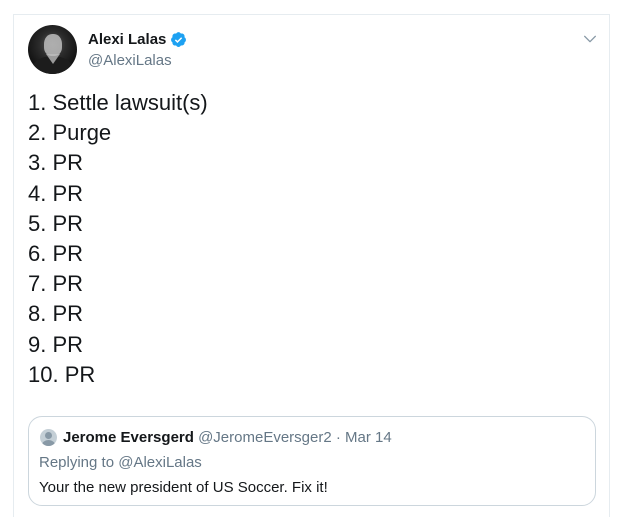 The image size is (626, 517). Describe the element at coordinates (590, 39) in the screenshot. I see `chevron-down-icon` at that location.